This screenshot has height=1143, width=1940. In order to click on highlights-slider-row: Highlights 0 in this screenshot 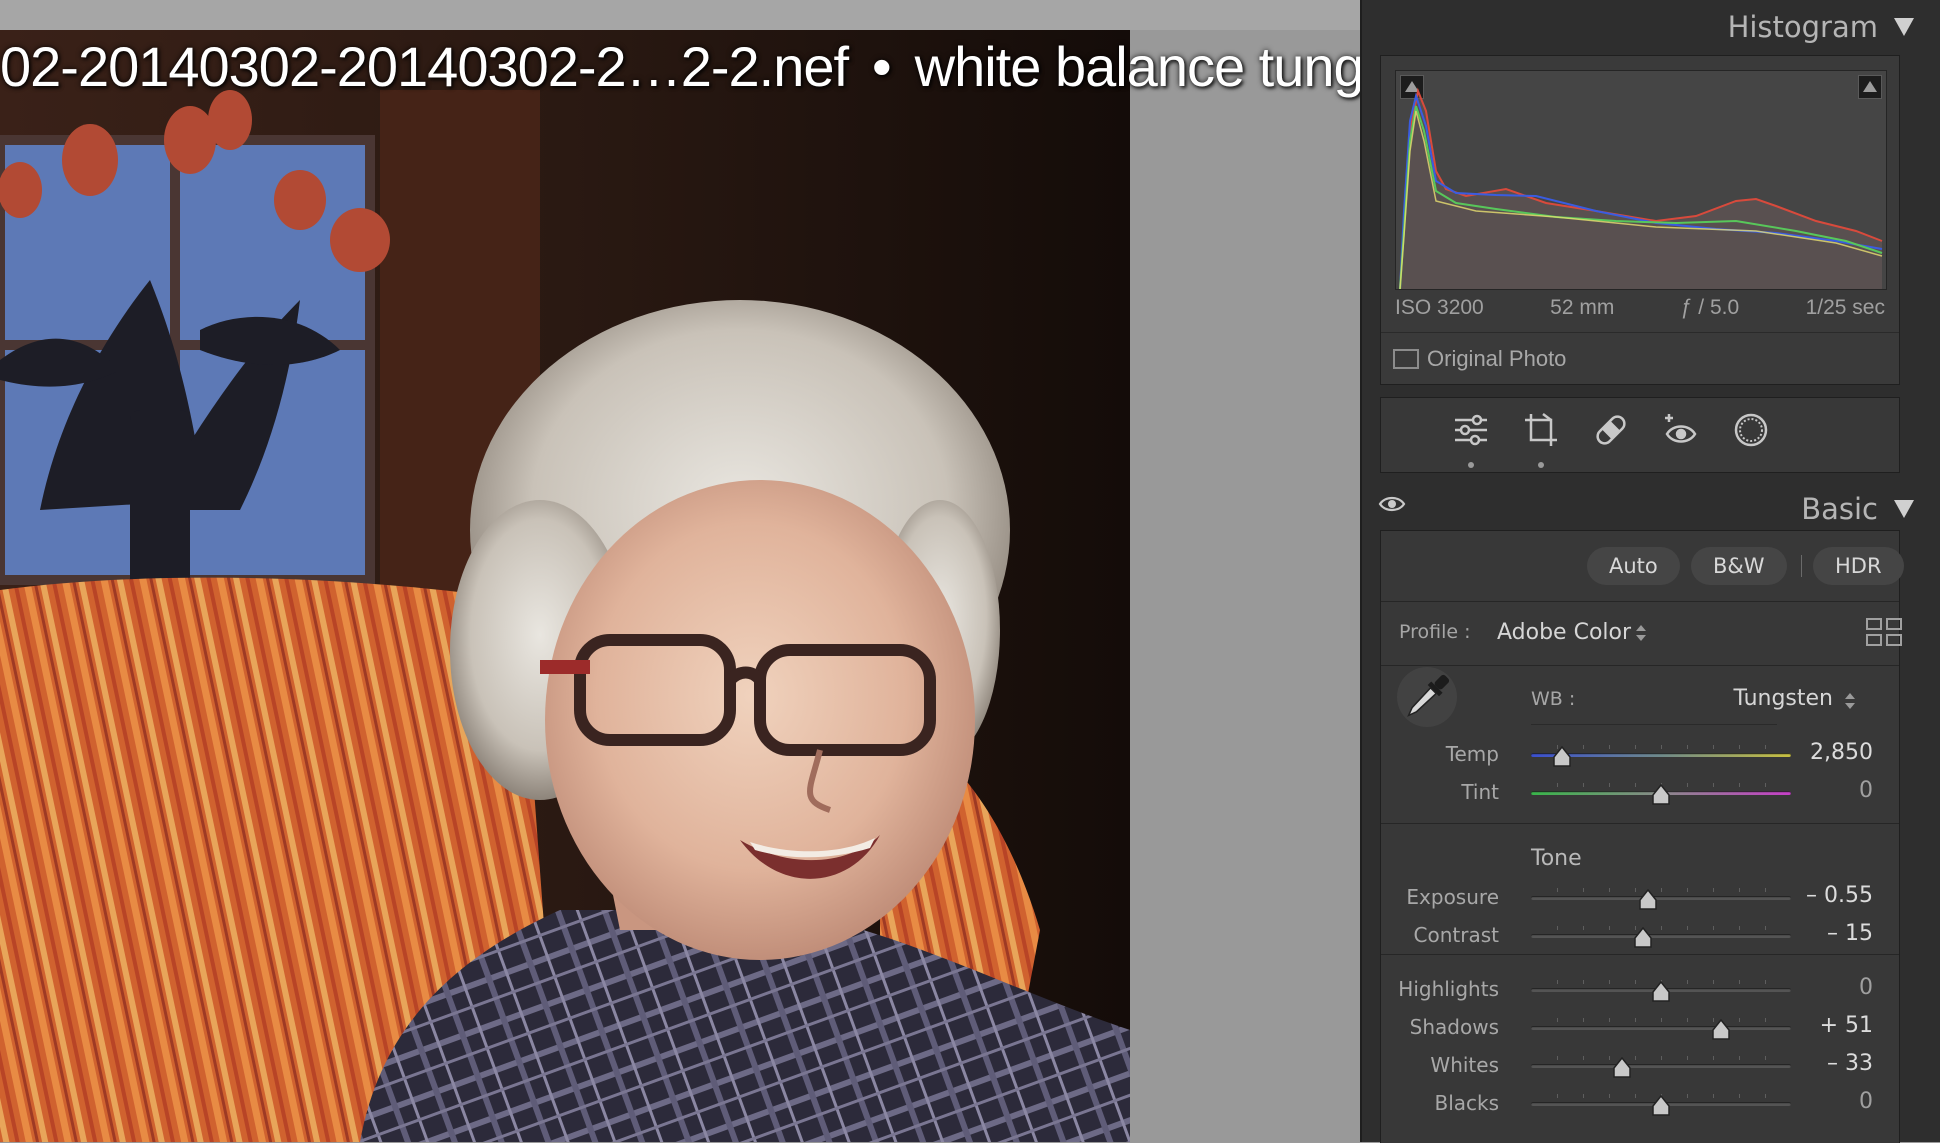, I will do `click(1640, 990)`.